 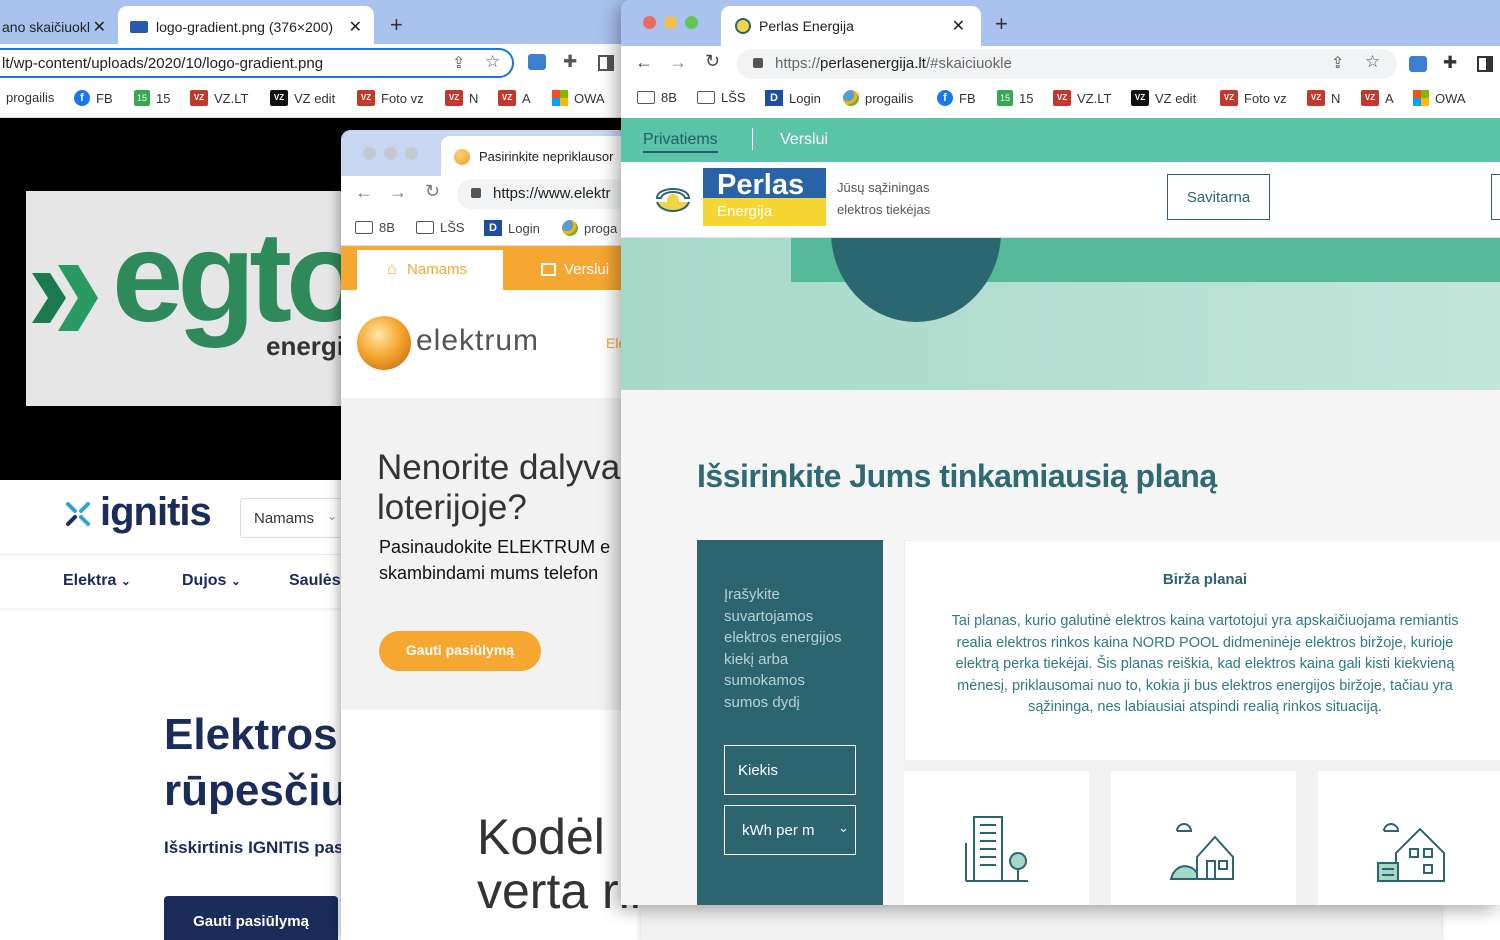 What do you see at coordinates (893, 63) in the screenshot?
I see `url-text: https://perlasenergija.lt/#skaiciuokle` at bounding box center [893, 63].